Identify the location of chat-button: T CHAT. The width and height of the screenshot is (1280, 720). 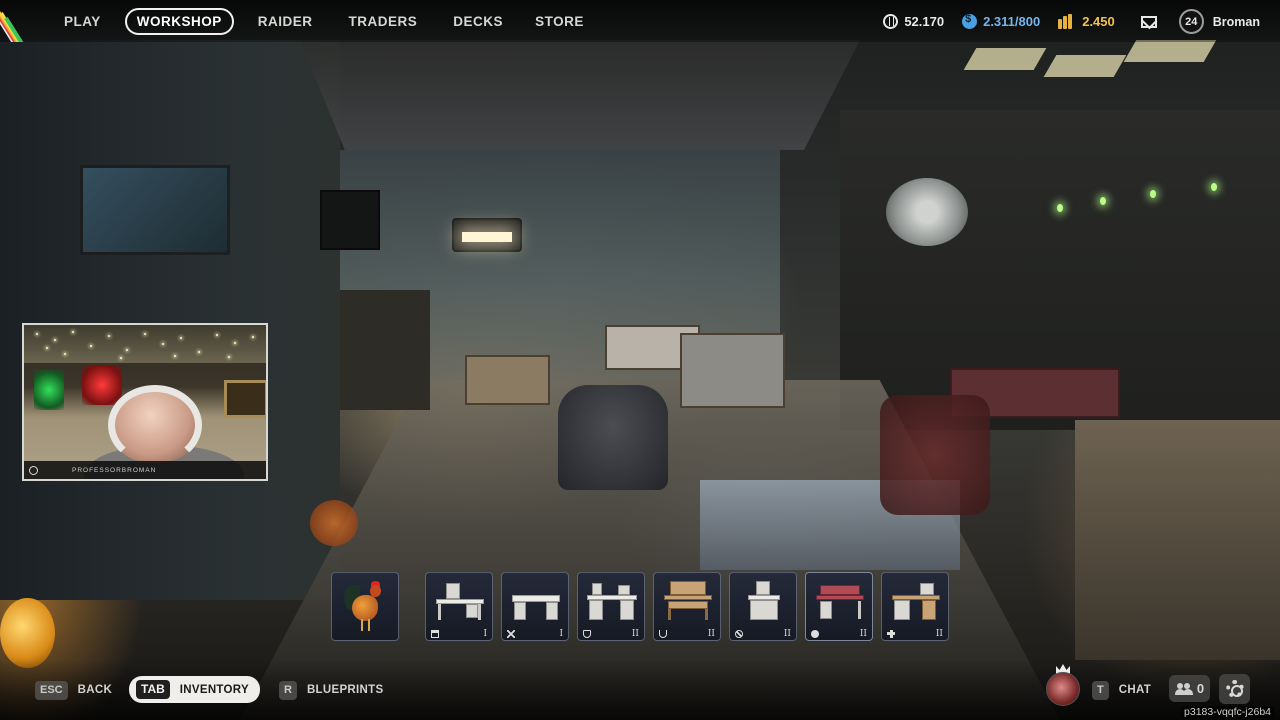
(1121, 690).